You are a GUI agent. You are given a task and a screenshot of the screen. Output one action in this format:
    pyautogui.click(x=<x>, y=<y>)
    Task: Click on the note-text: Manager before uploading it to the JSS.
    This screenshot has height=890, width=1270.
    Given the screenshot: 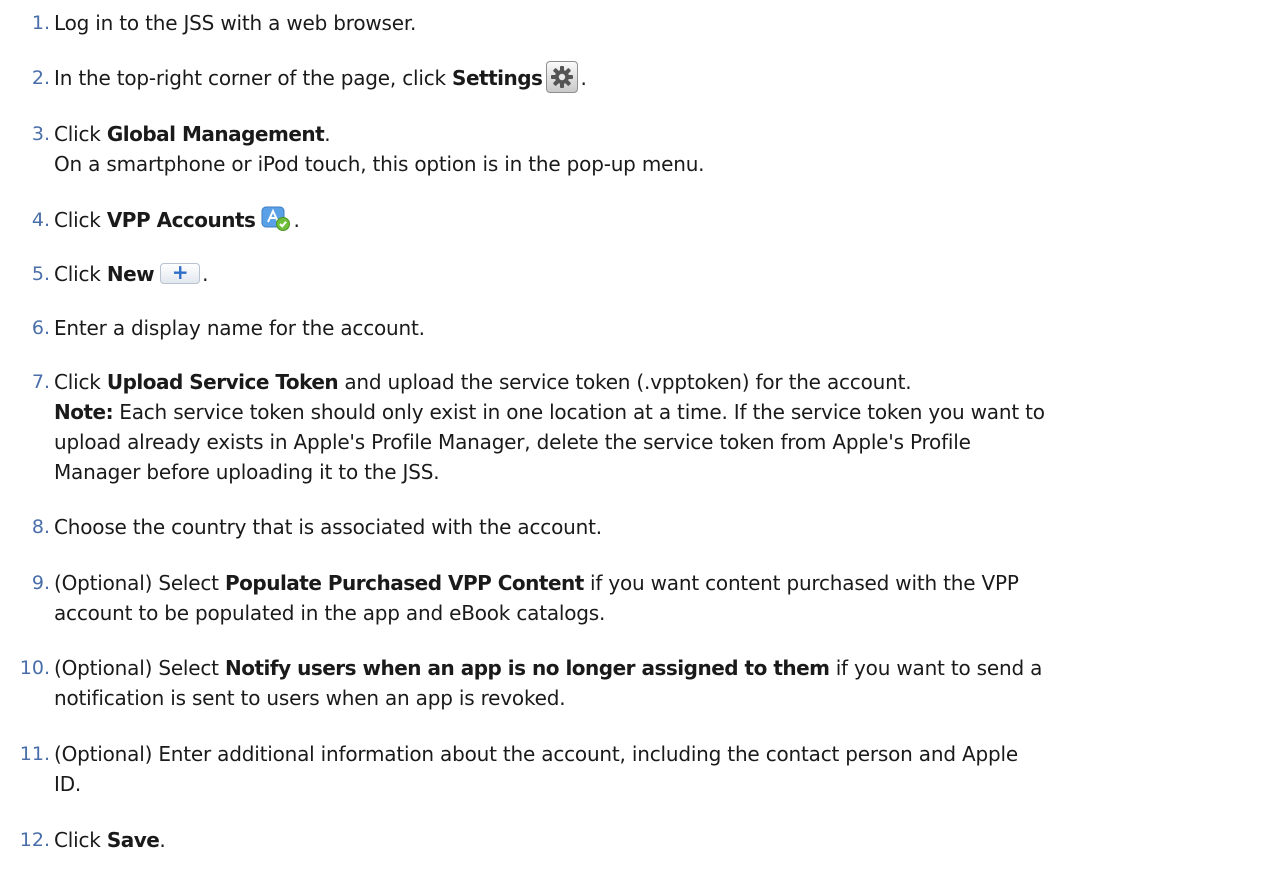 What is the action you would take?
    pyautogui.click(x=247, y=472)
    